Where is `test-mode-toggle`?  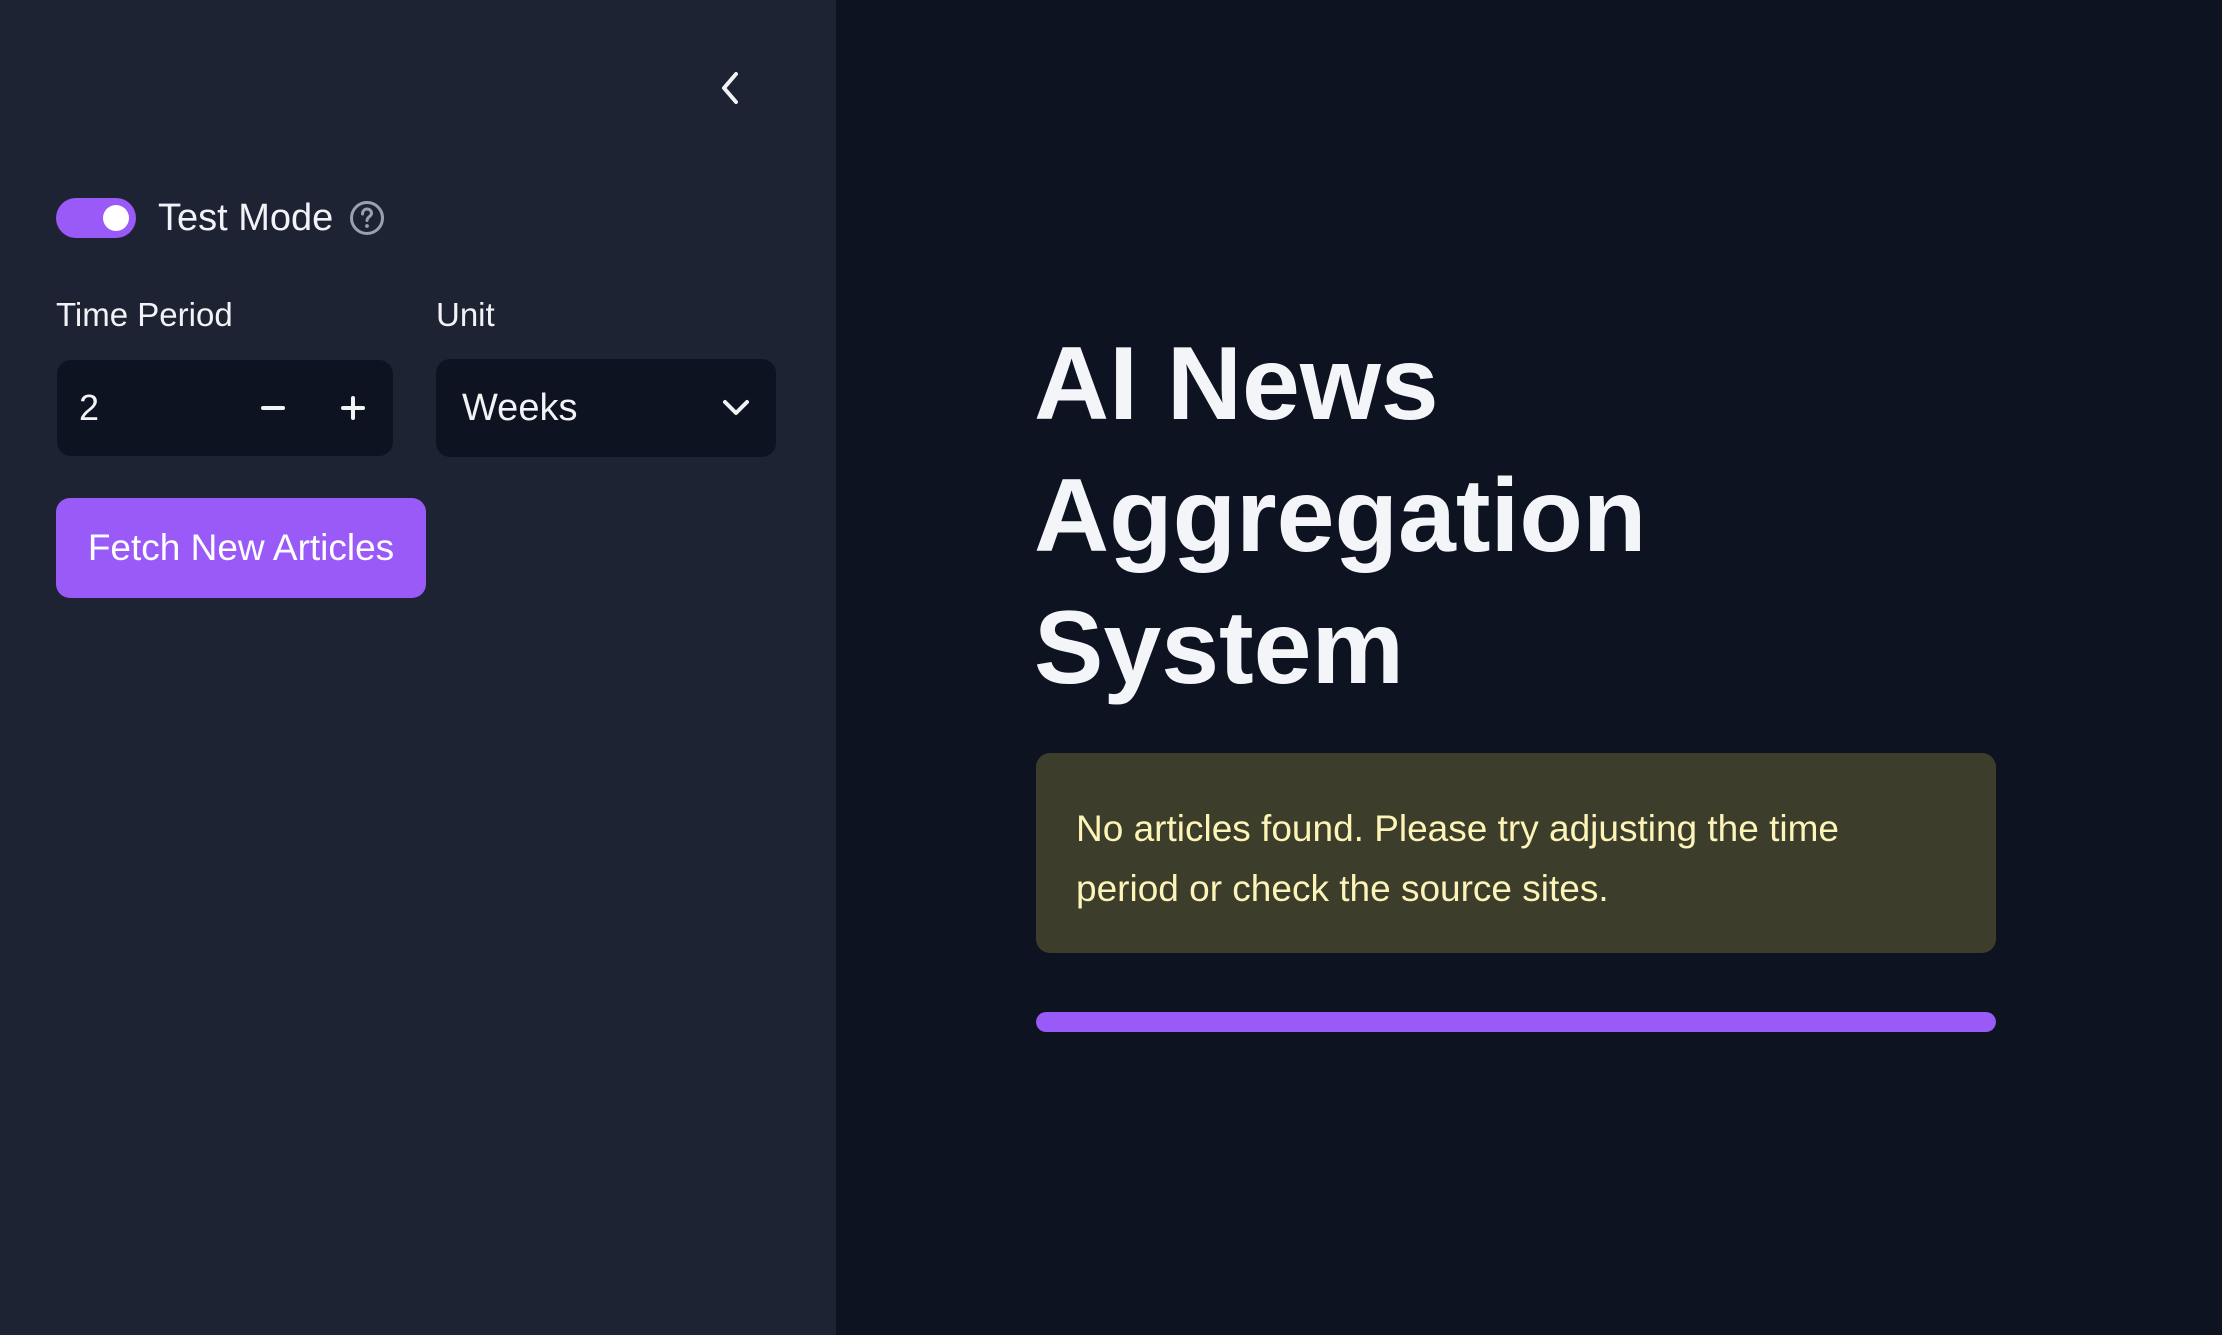 test-mode-toggle is located at coordinates (96, 218).